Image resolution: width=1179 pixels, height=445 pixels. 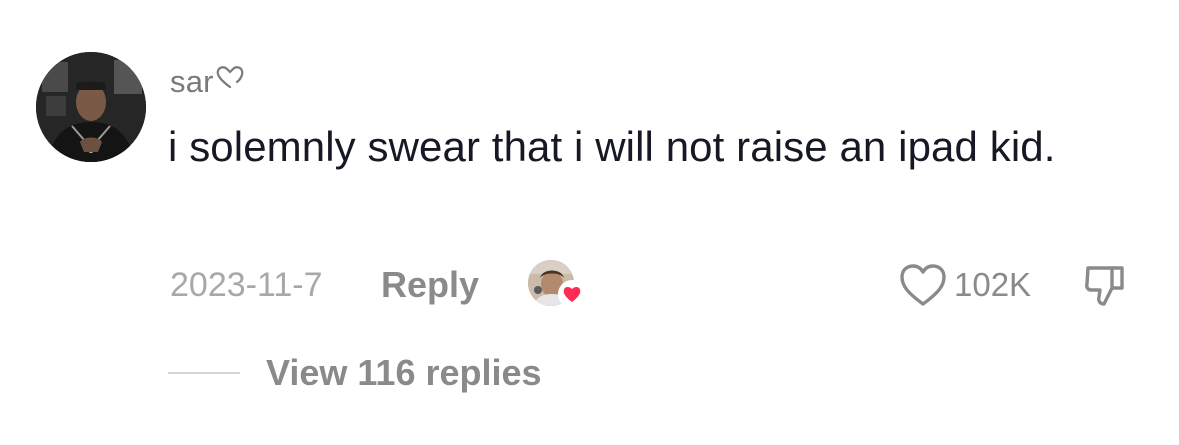 What do you see at coordinates (1106, 285) in the screenshot?
I see `thumbs-down-icon` at bounding box center [1106, 285].